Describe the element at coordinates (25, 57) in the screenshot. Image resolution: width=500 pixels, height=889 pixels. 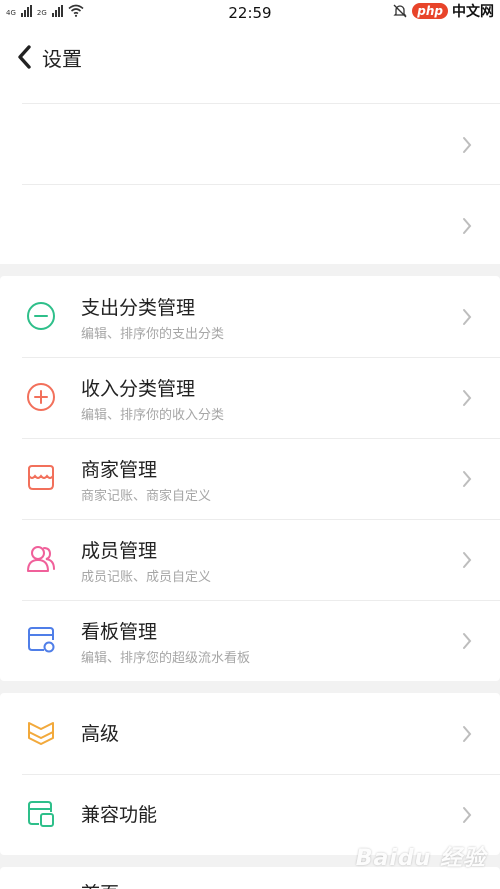
I see `back-arrow-icon` at that location.